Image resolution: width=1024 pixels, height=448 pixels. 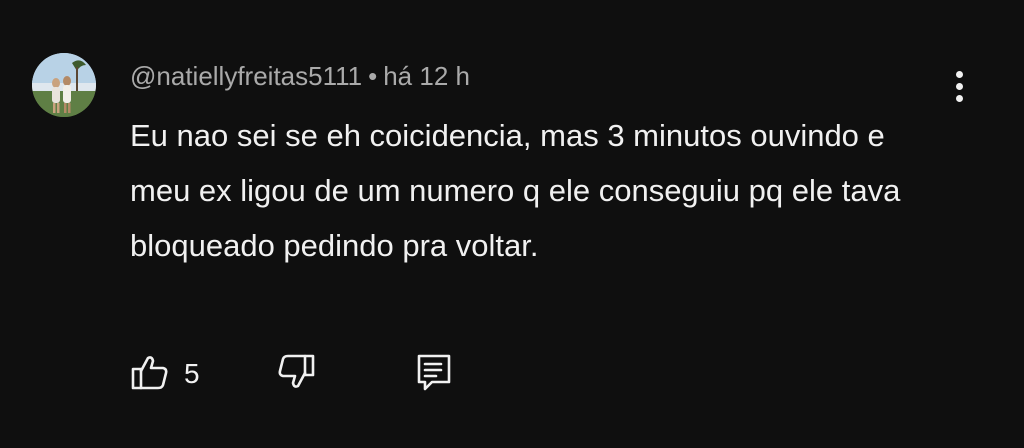 I want to click on like-button: 5, so click(x=165, y=374).